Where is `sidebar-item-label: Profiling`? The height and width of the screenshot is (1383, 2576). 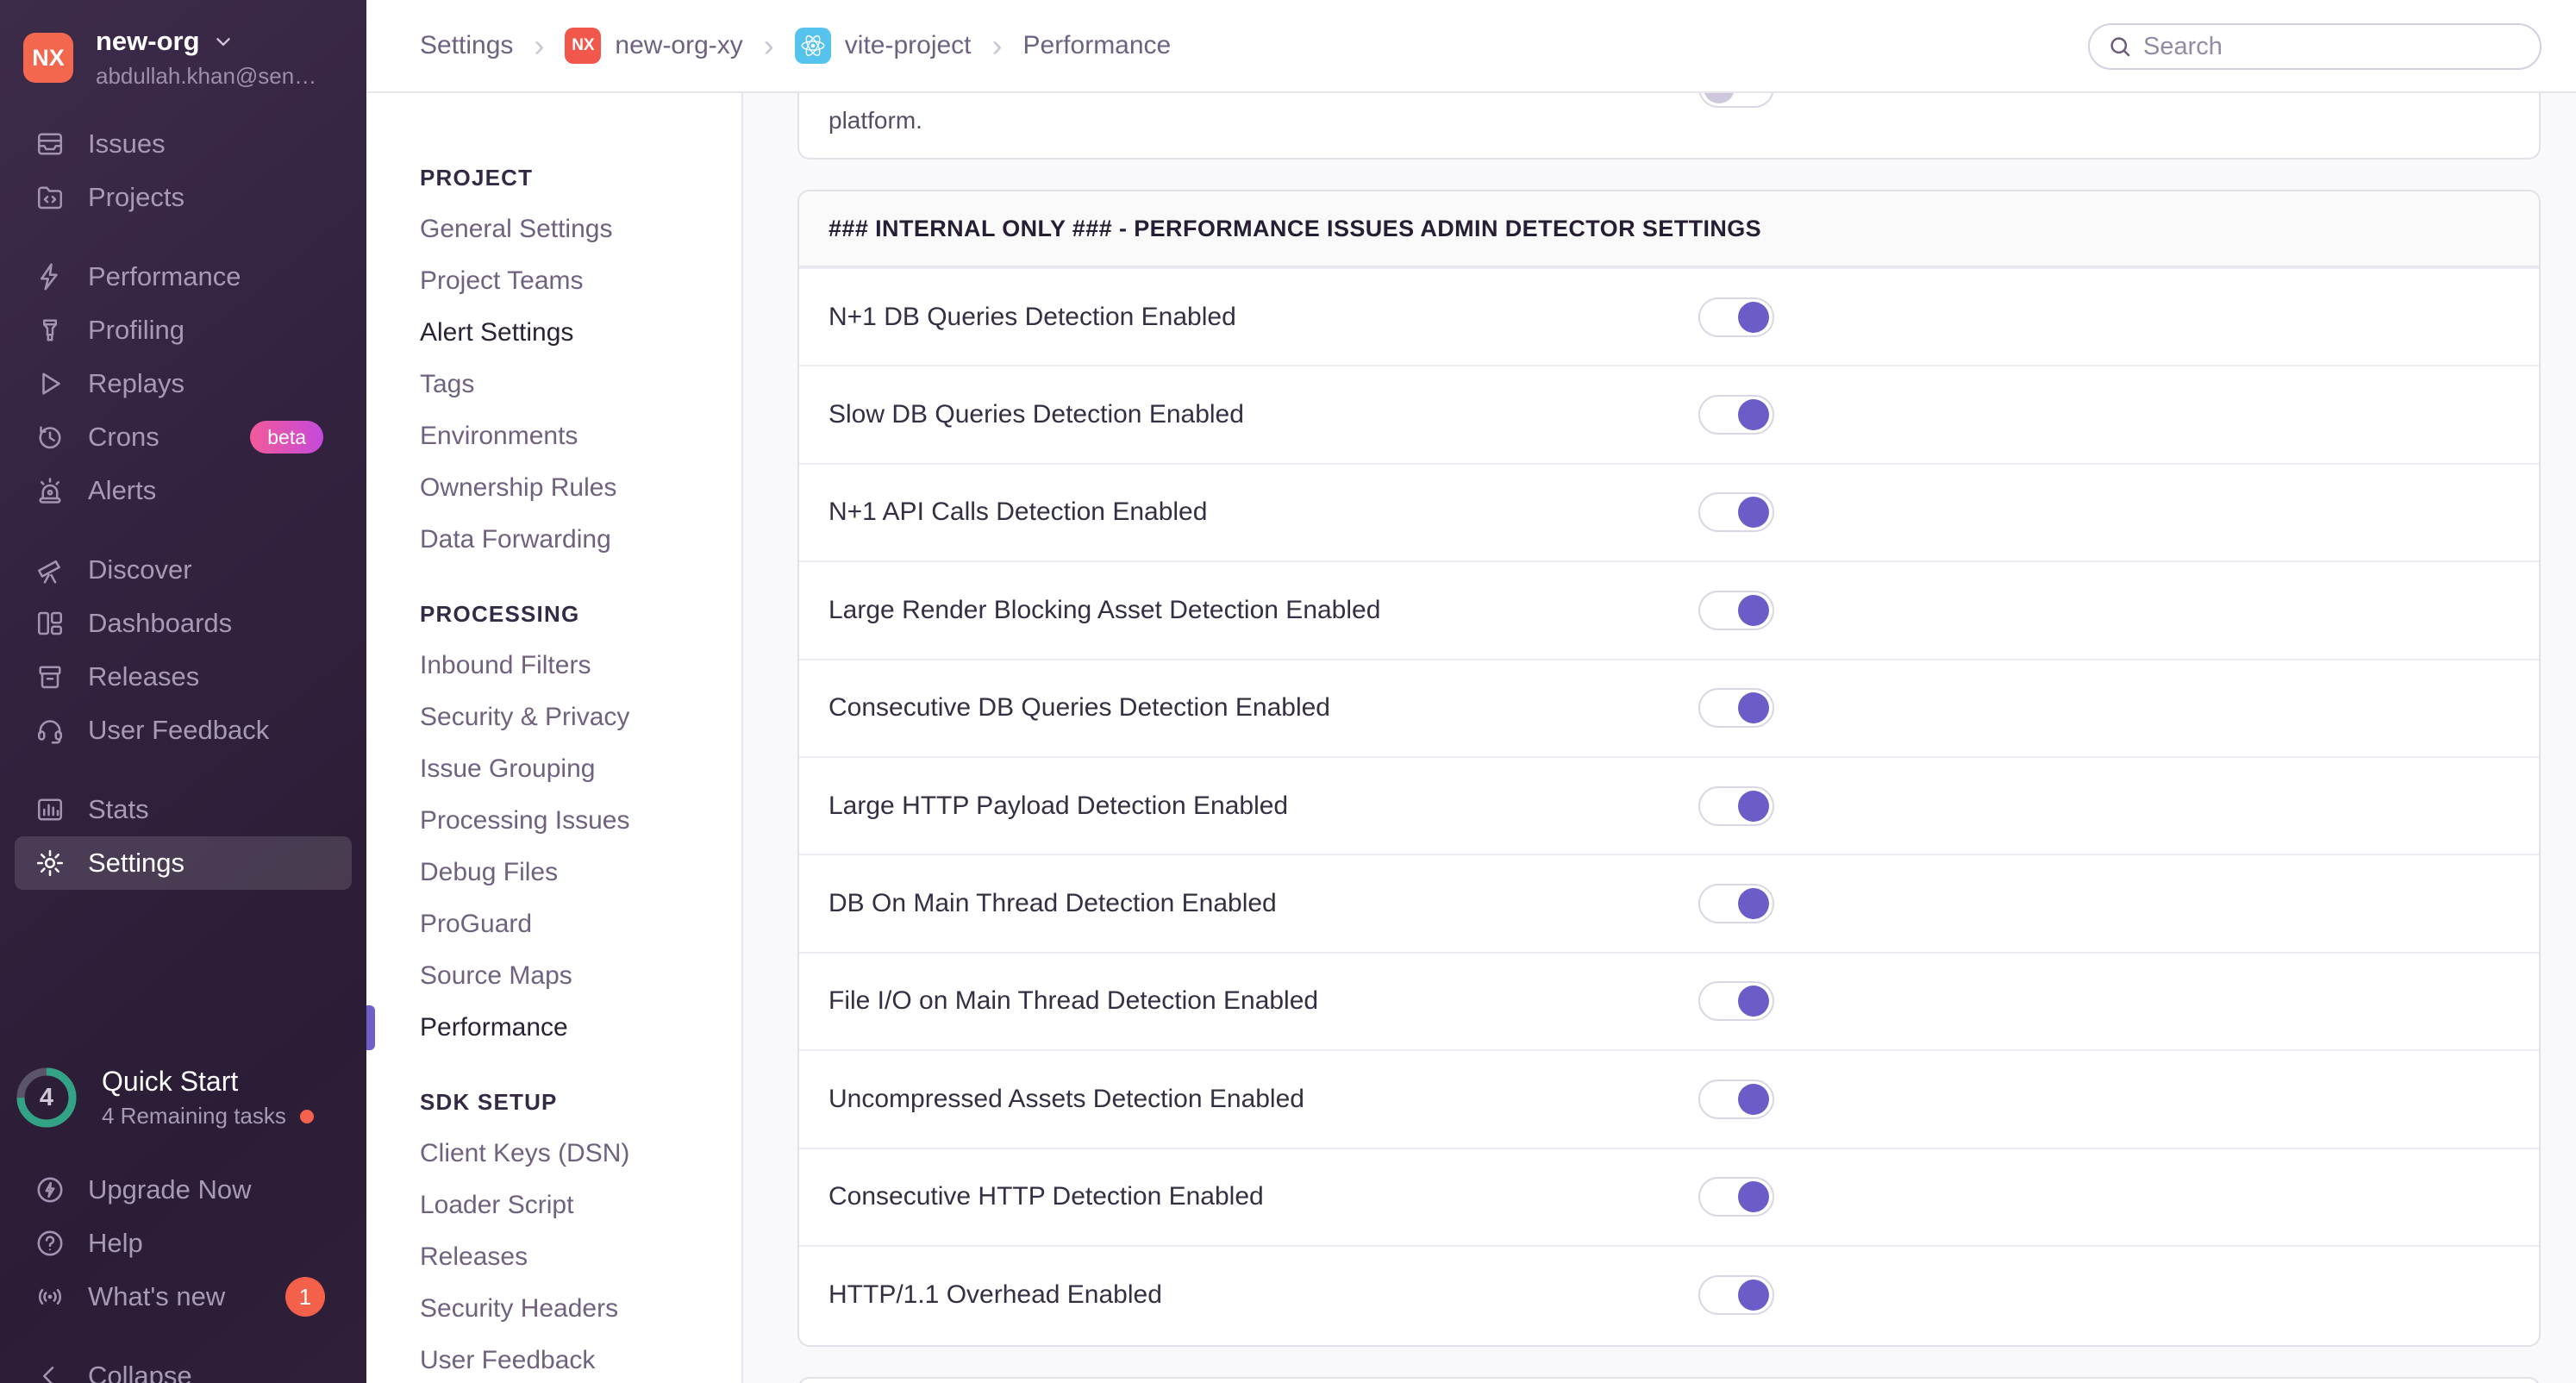 sidebar-item-label: Profiling is located at coordinates (136, 330).